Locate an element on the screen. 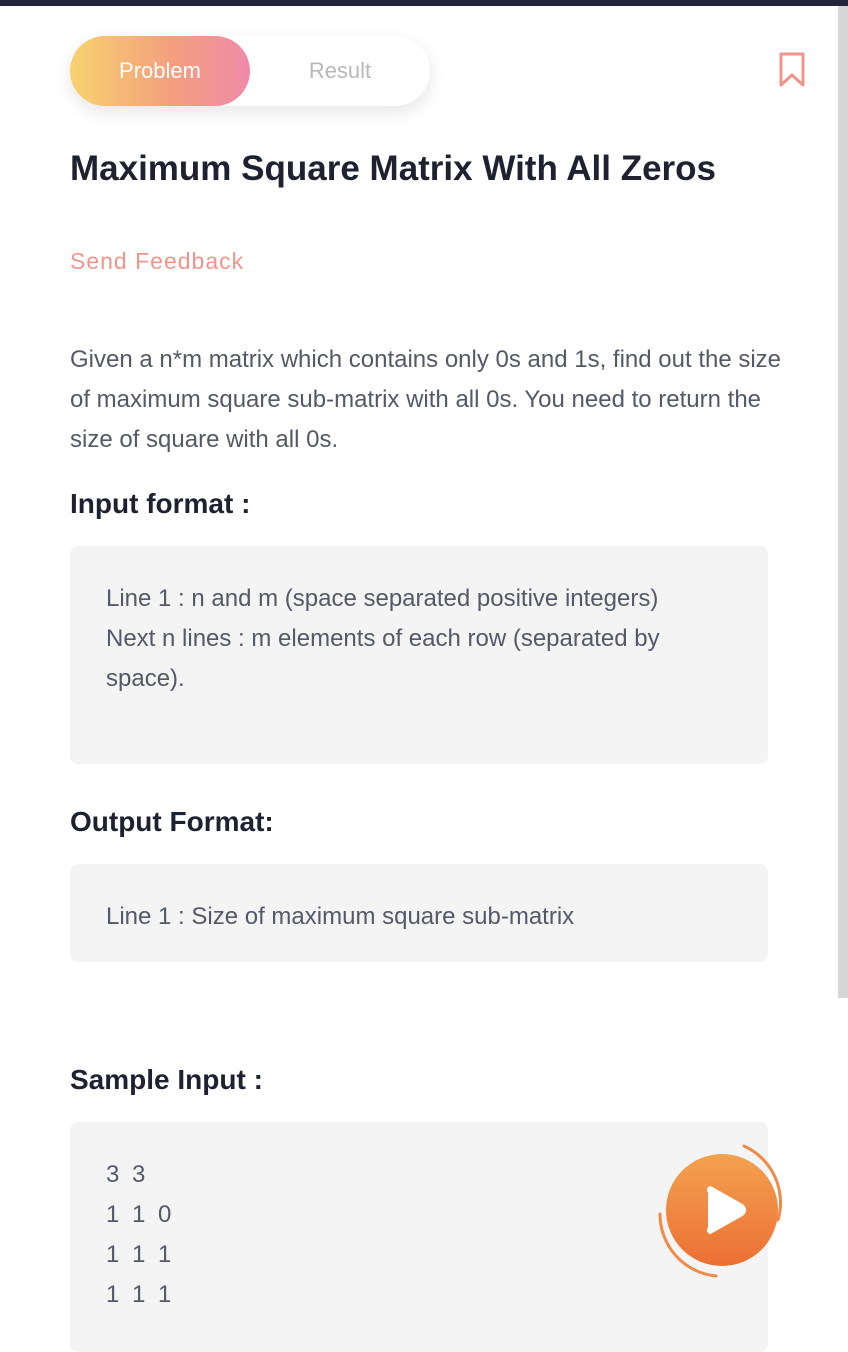  page-title: Maximum Square Matrix With All Zeros is located at coordinates (393, 168).